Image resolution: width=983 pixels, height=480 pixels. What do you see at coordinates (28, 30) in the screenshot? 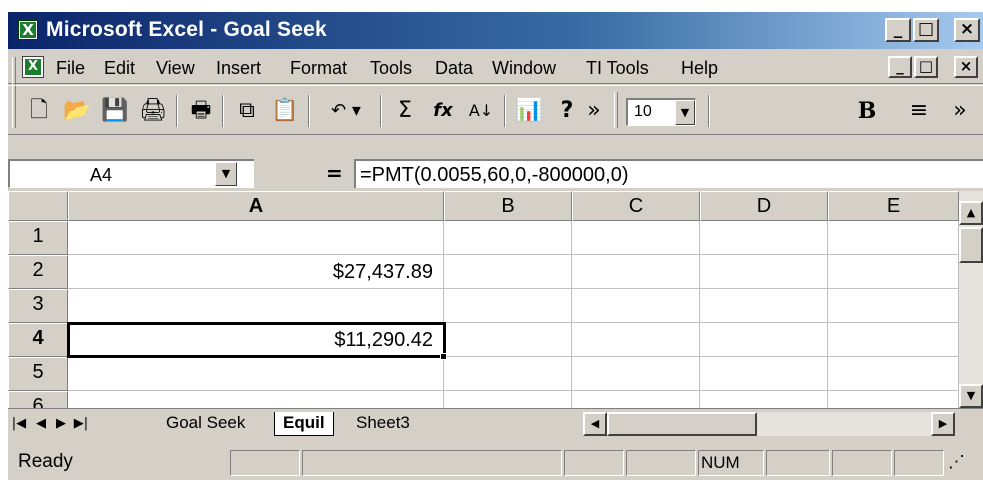
I see `excel-app-icon: X` at bounding box center [28, 30].